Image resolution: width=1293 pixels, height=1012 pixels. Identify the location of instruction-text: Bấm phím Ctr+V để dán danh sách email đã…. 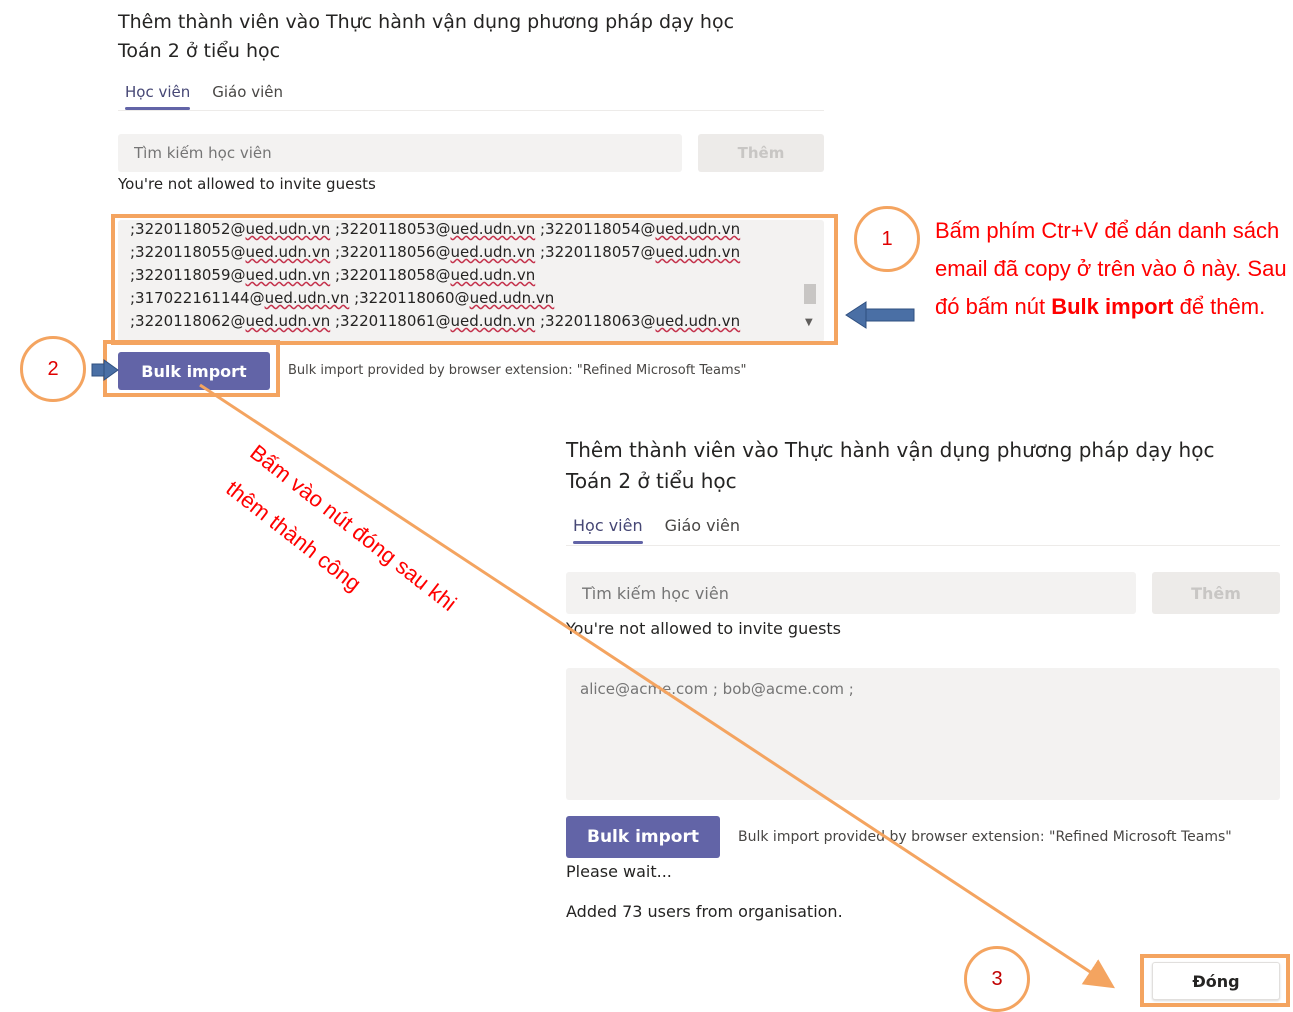
(1113, 269).